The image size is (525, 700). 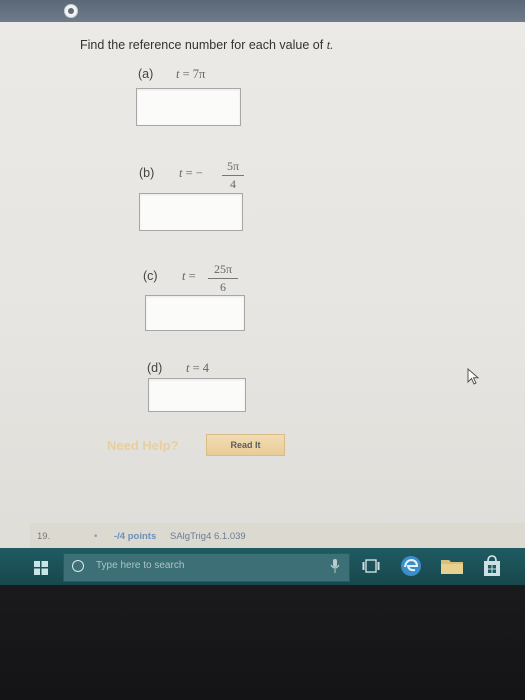 What do you see at coordinates (411, 566) in the screenshot?
I see `edge-browser-icon` at bounding box center [411, 566].